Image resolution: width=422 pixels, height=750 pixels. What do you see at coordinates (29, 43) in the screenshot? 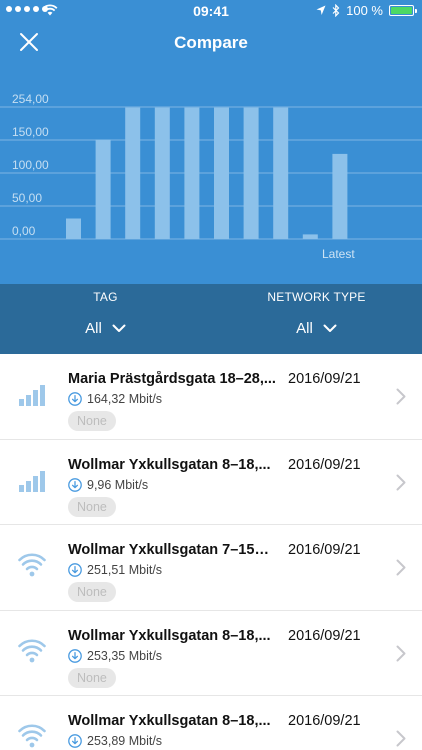
I see `close-icon` at bounding box center [29, 43].